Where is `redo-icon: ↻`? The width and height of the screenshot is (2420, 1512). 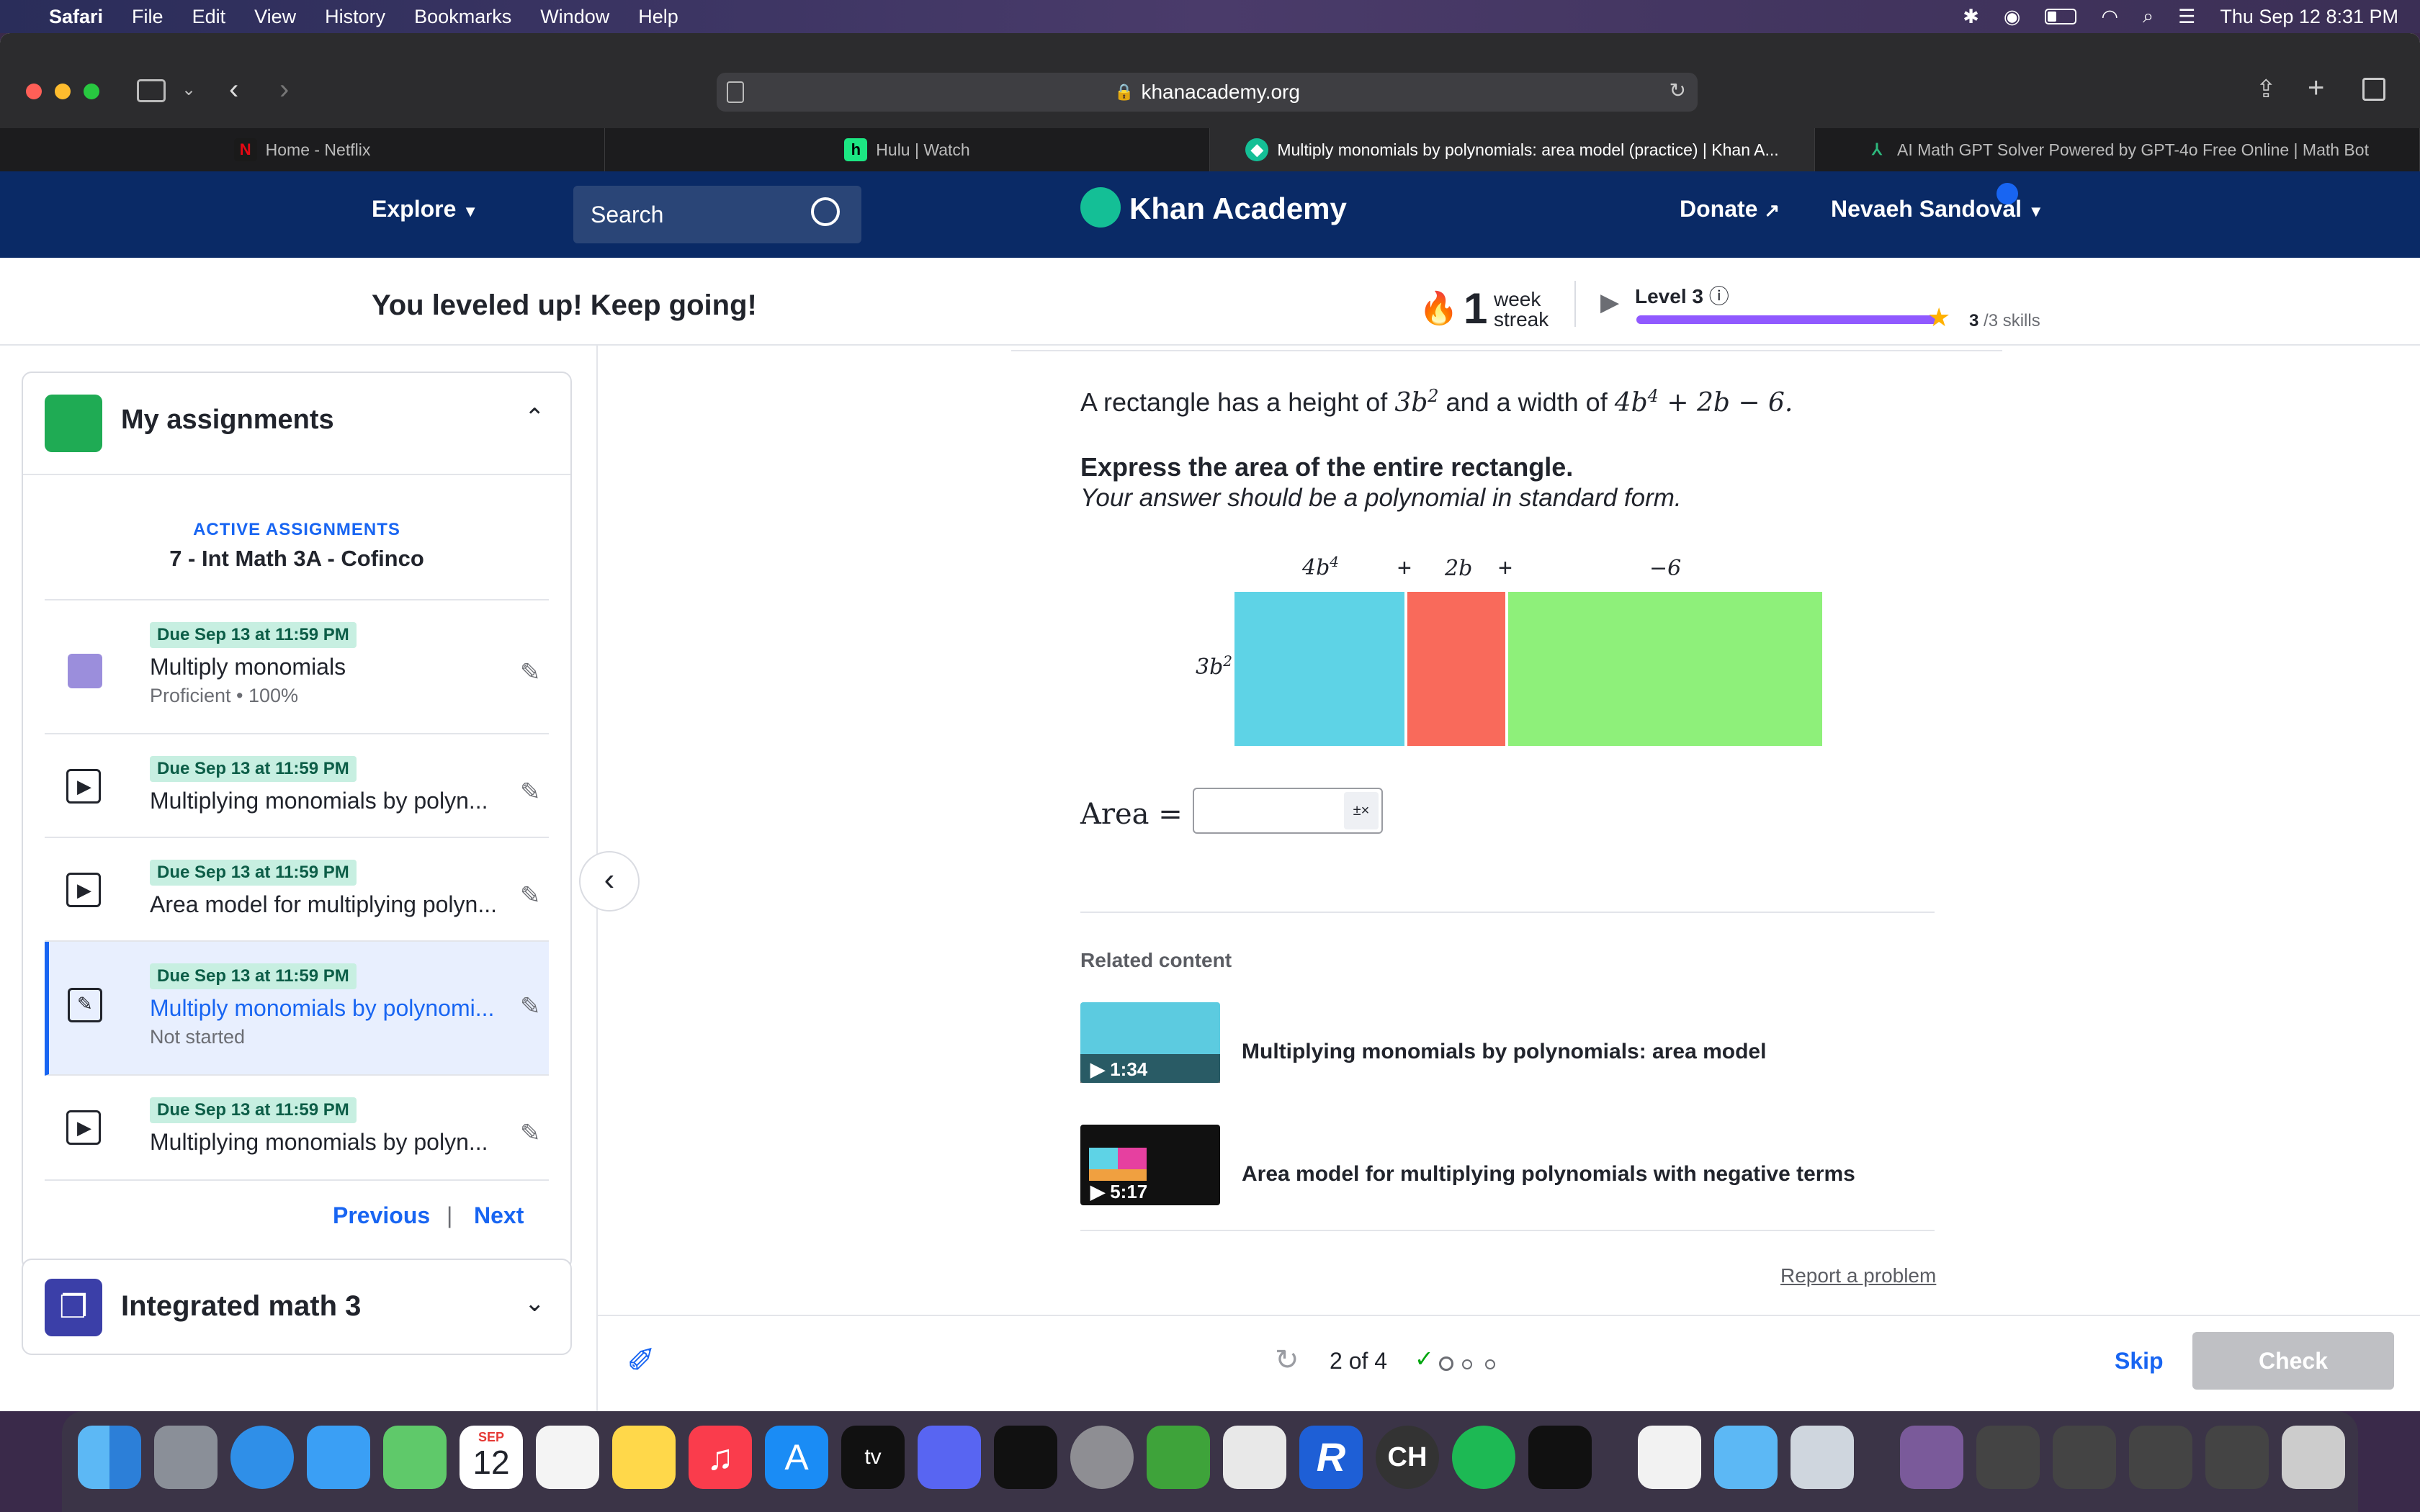 redo-icon: ↻ is located at coordinates (1287, 1360).